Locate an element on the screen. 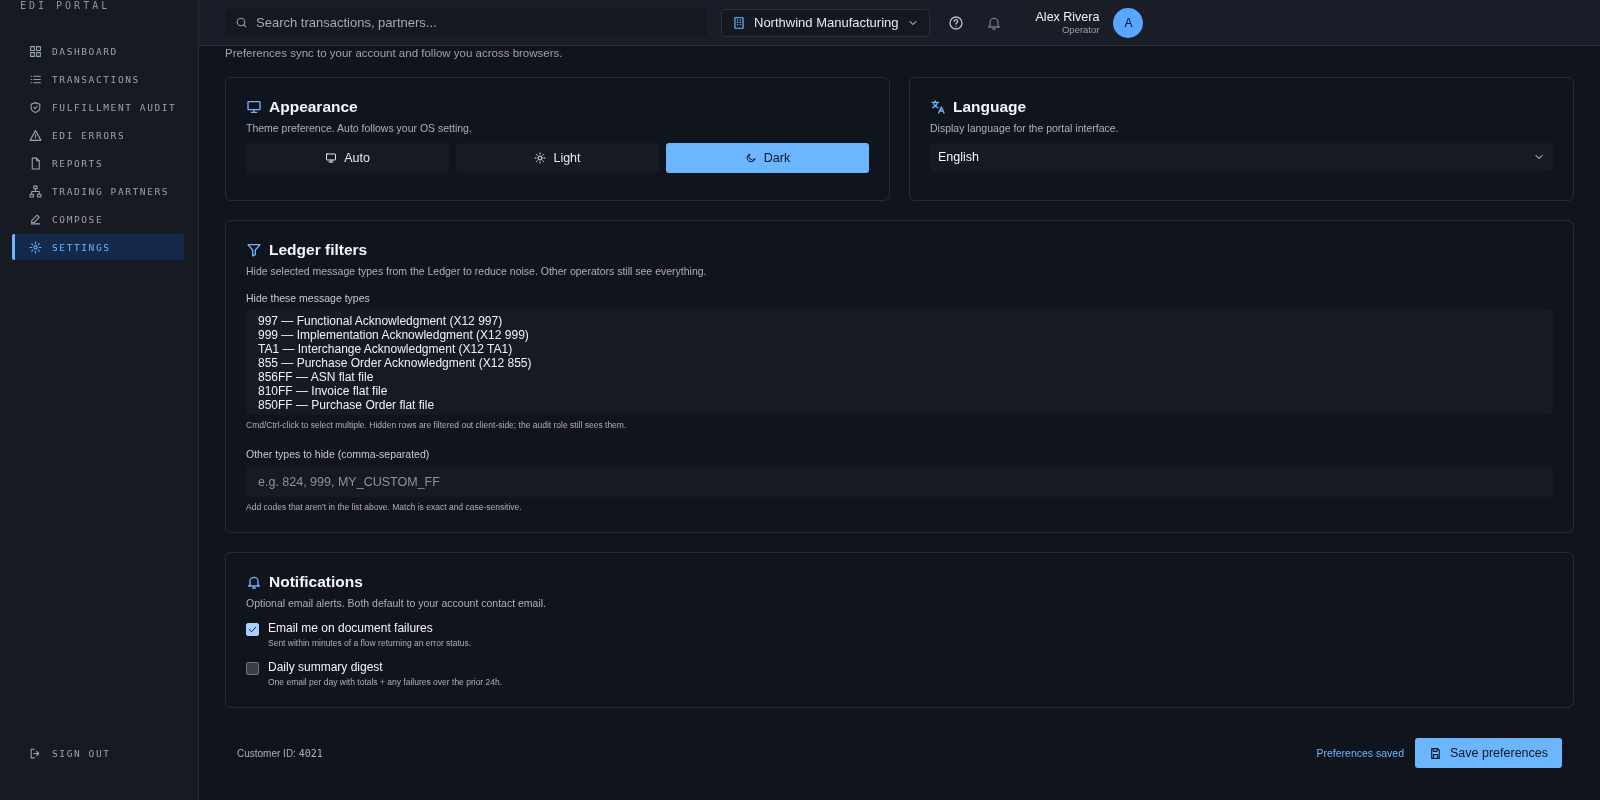 Image resolution: width=1600 pixels, height=800 pixels. card-title: Appearance is located at coordinates (313, 107).